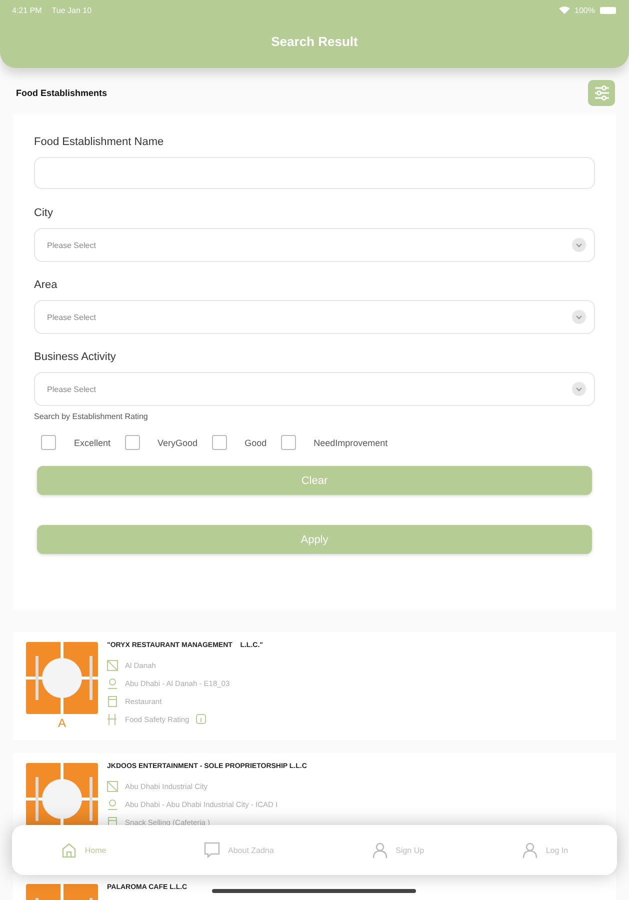 This screenshot has width=629, height=900. I want to click on page-title: Search Result, so click(314, 41).